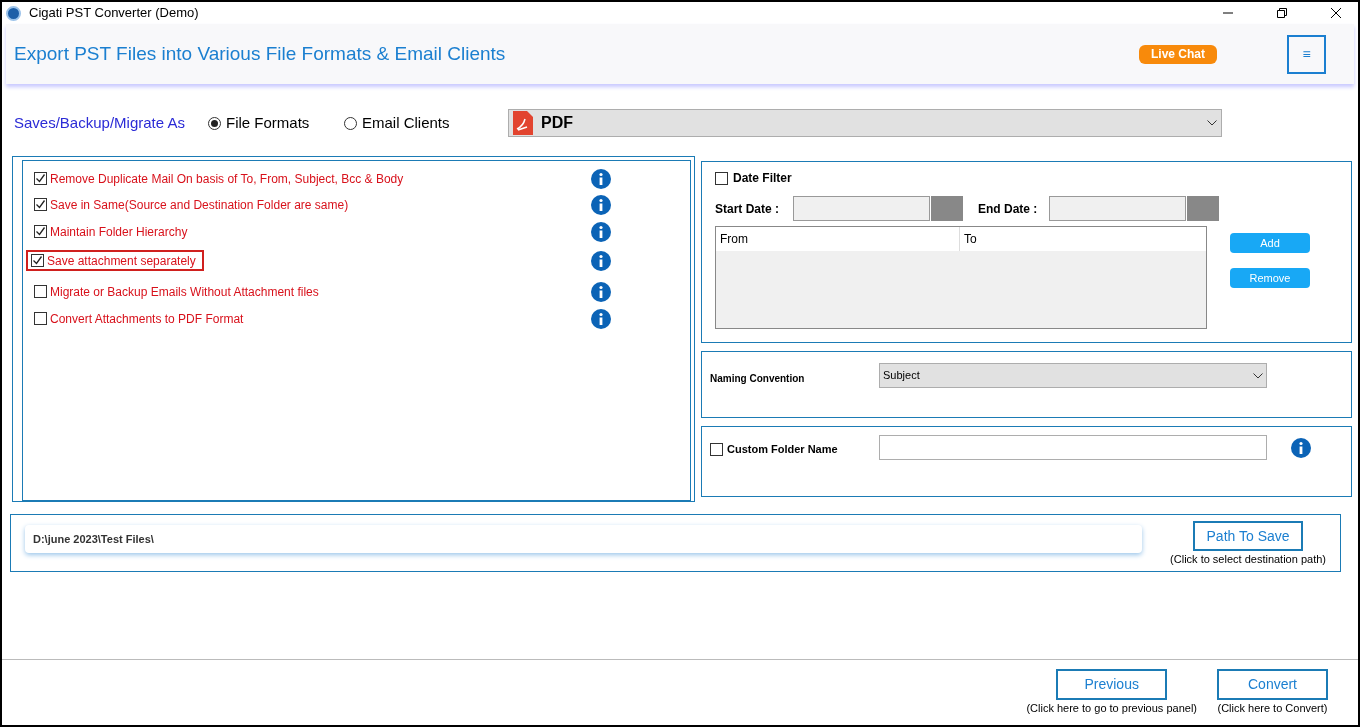 This screenshot has height=727, width=1360. Describe the element at coordinates (1270, 278) in the screenshot. I see `remove-button: Remove` at that location.